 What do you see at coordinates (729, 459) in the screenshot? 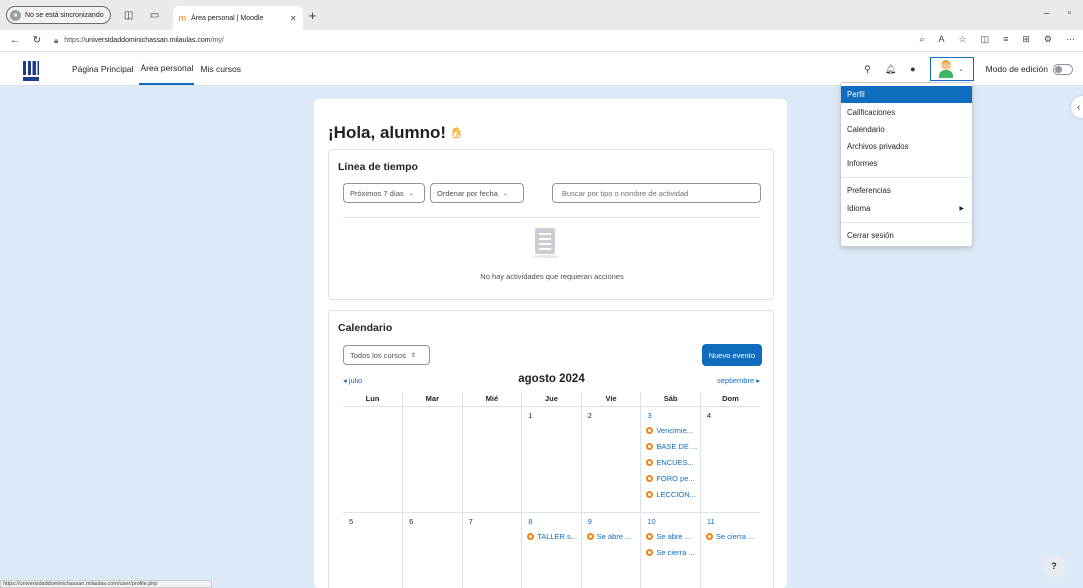
I see `calendar-day: 4` at bounding box center [729, 459].